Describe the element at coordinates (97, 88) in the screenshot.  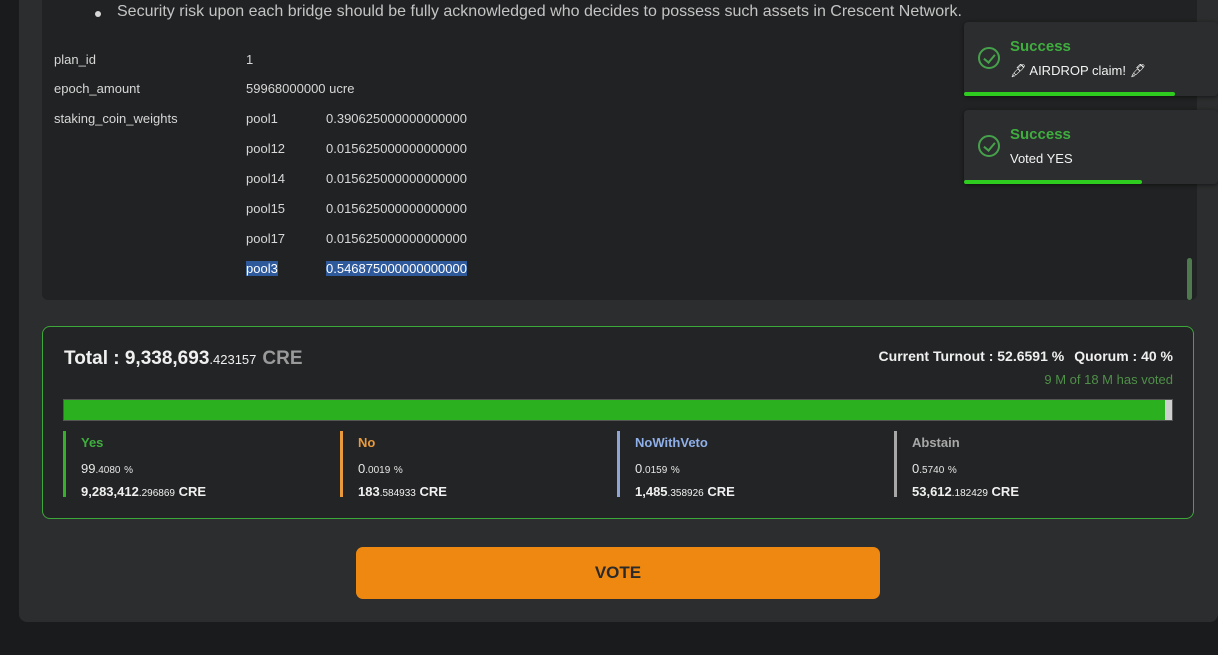
I see `param-key: epoch_amount` at that location.